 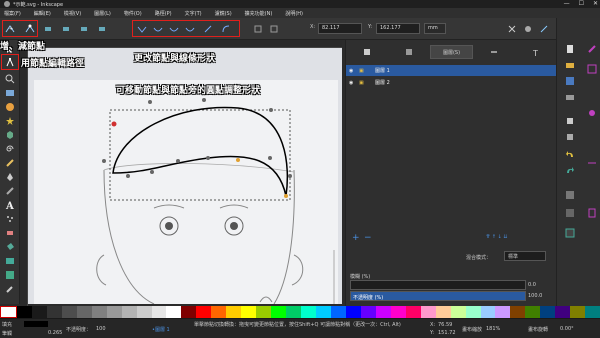 What do you see at coordinates (12, 13) in the screenshot?
I see `menu-file: 檔案(F)` at bounding box center [12, 13].